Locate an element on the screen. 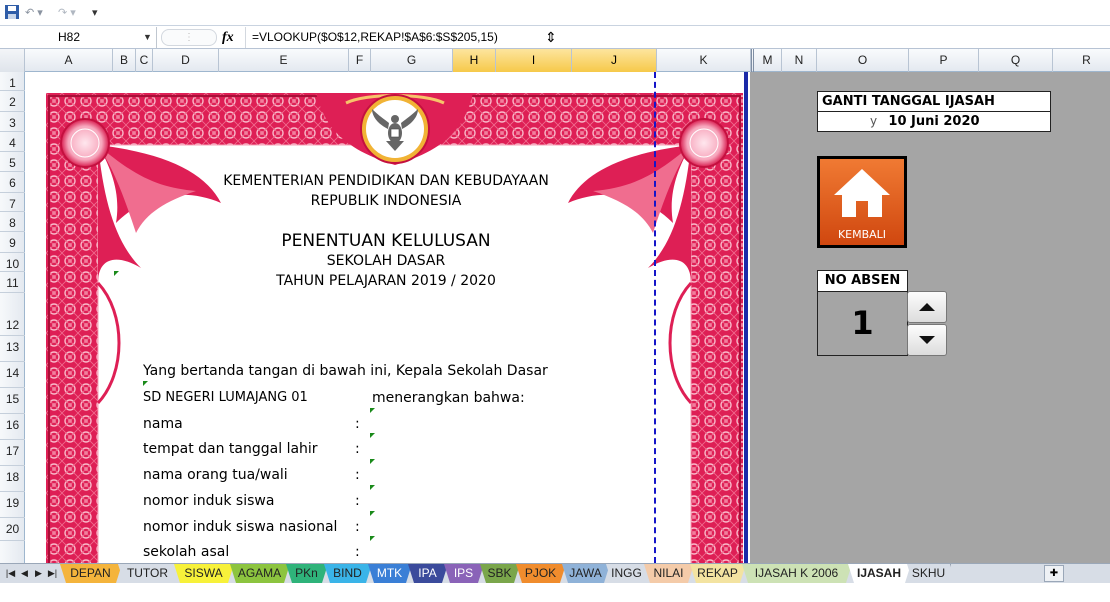  ministry-heading: KEMENTERIAN PENDIDIKAN DAN KEBUDAYAAN is located at coordinates (386, 181).